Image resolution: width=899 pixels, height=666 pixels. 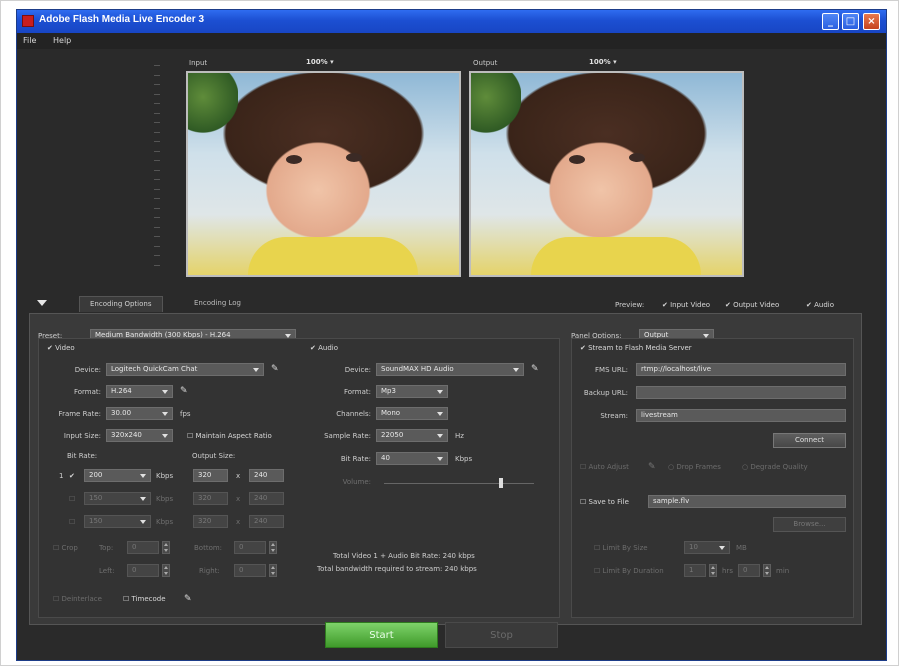 I want to click on degrade-quality-radio: ○ Degrade Quality, so click(x=775, y=467).